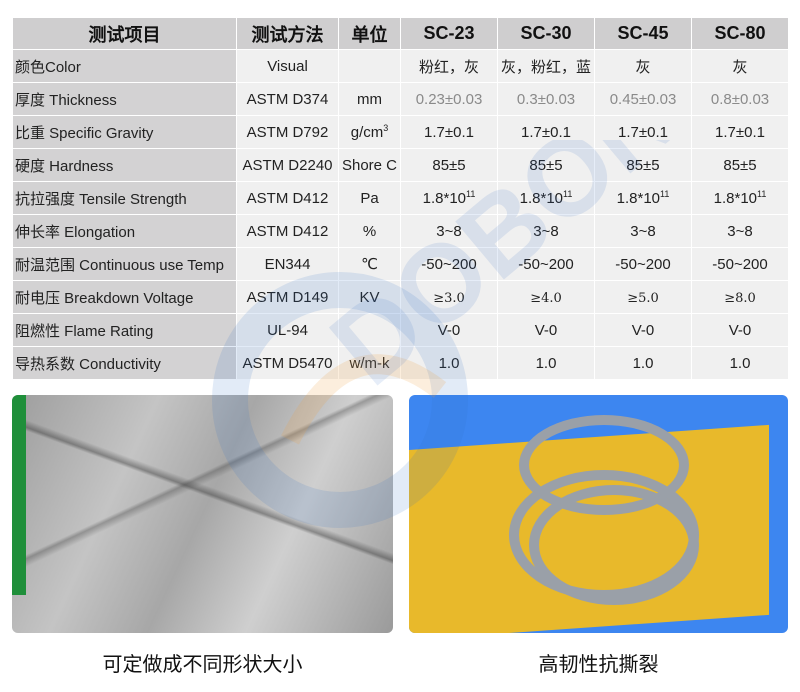 Image resolution: width=800 pixels, height=692 pixels. I want to click on header-sc30: SC-30, so click(546, 33).